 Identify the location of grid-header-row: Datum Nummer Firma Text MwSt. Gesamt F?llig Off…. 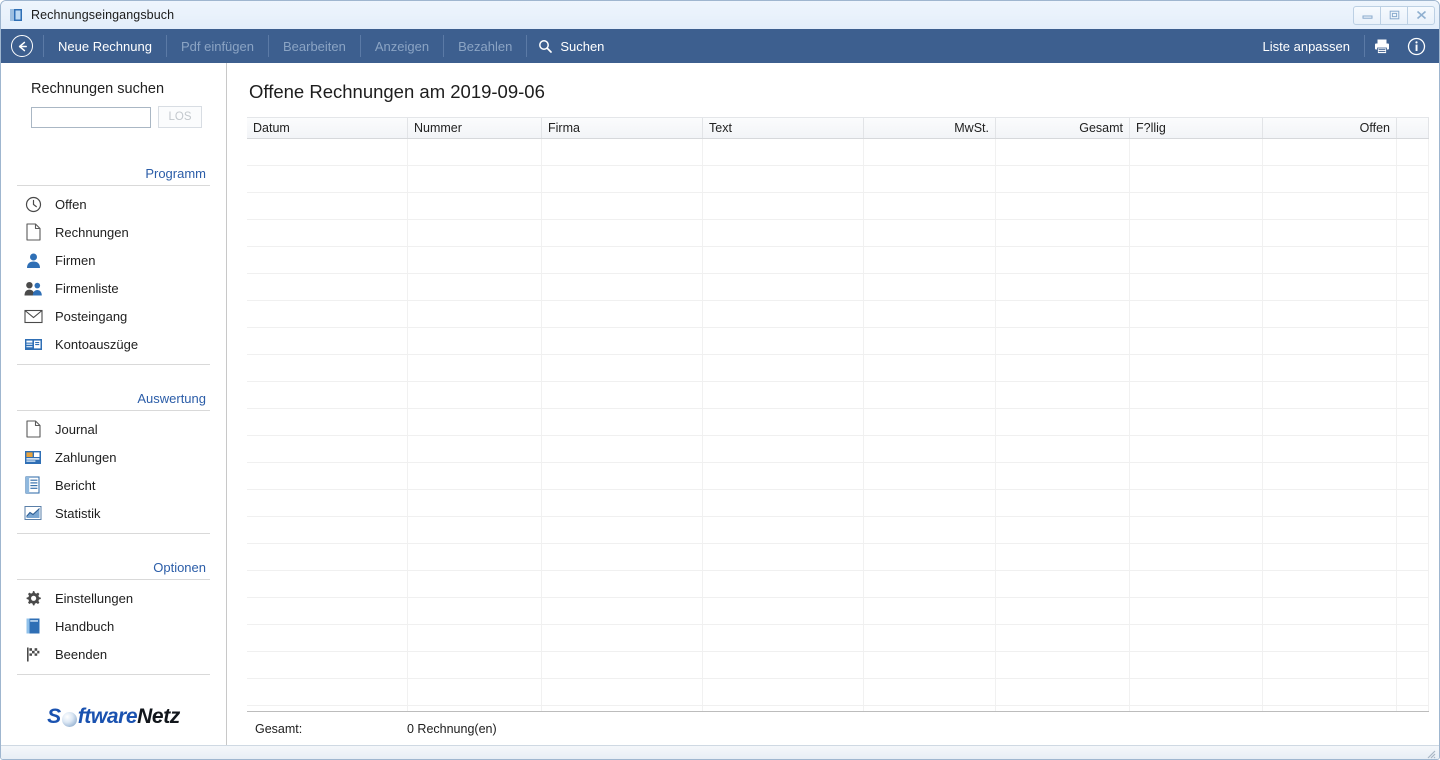
(838, 128).